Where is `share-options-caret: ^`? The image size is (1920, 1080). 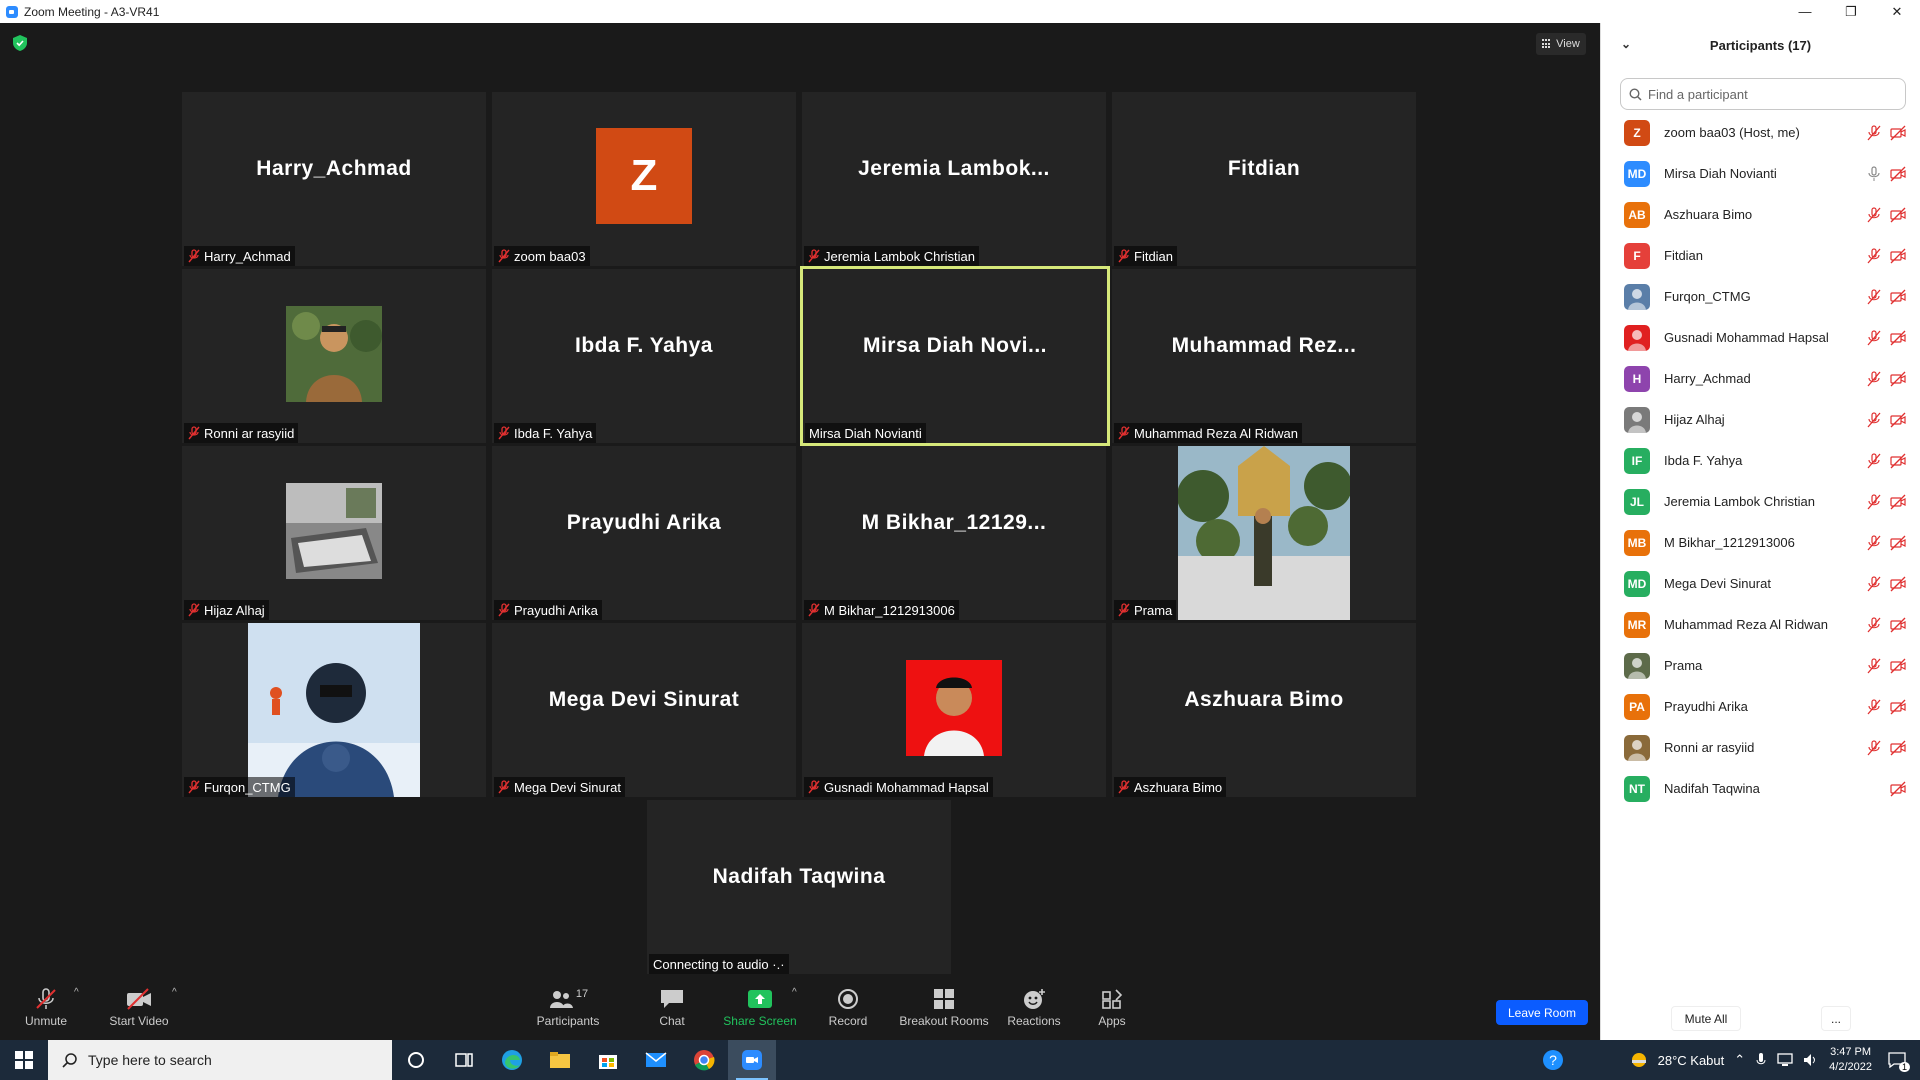
share-options-caret: ^ is located at coordinates (794, 992).